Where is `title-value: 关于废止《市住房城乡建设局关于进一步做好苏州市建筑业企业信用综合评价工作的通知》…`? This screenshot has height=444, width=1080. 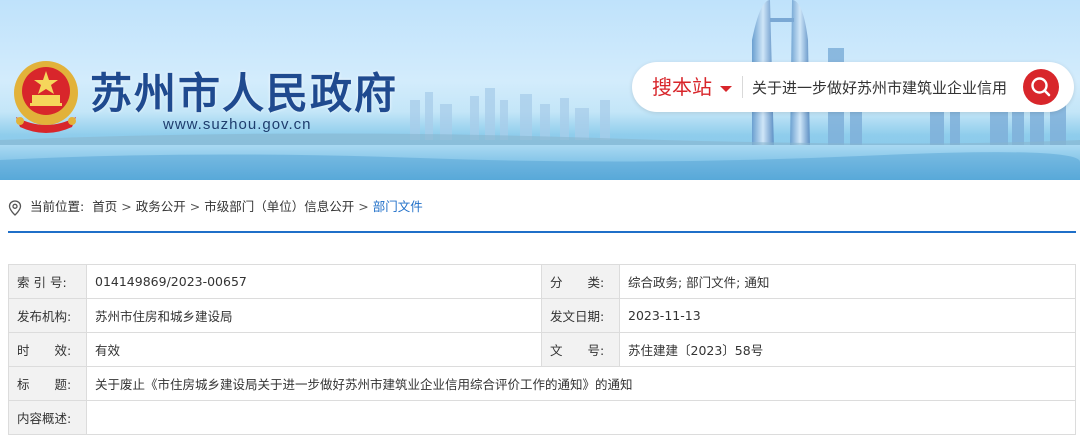
title-value: 关于废止《市住房城乡建设局关于进一步做好苏州市建筑业企业信用综合评价工作的通知》… is located at coordinates (581, 383).